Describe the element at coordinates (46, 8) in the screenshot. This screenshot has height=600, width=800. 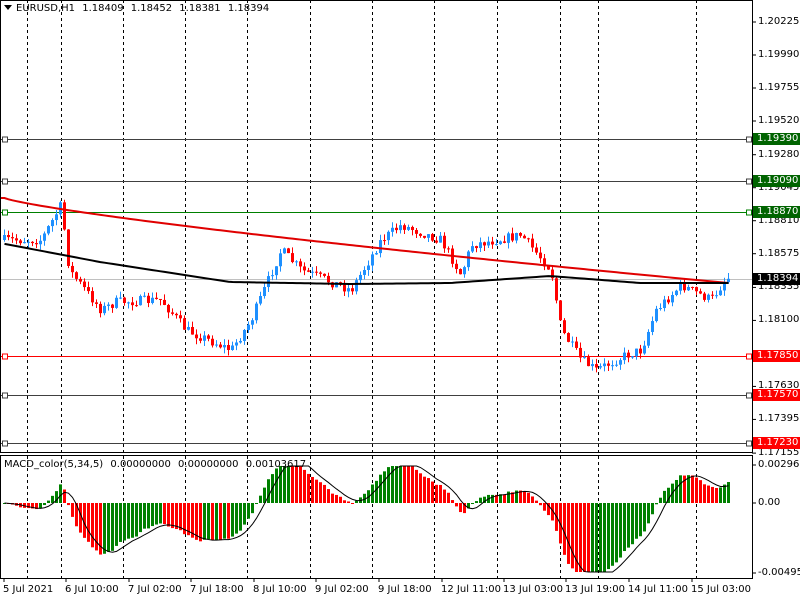
I see `symbol-label: EURUSD,H1` at that location.